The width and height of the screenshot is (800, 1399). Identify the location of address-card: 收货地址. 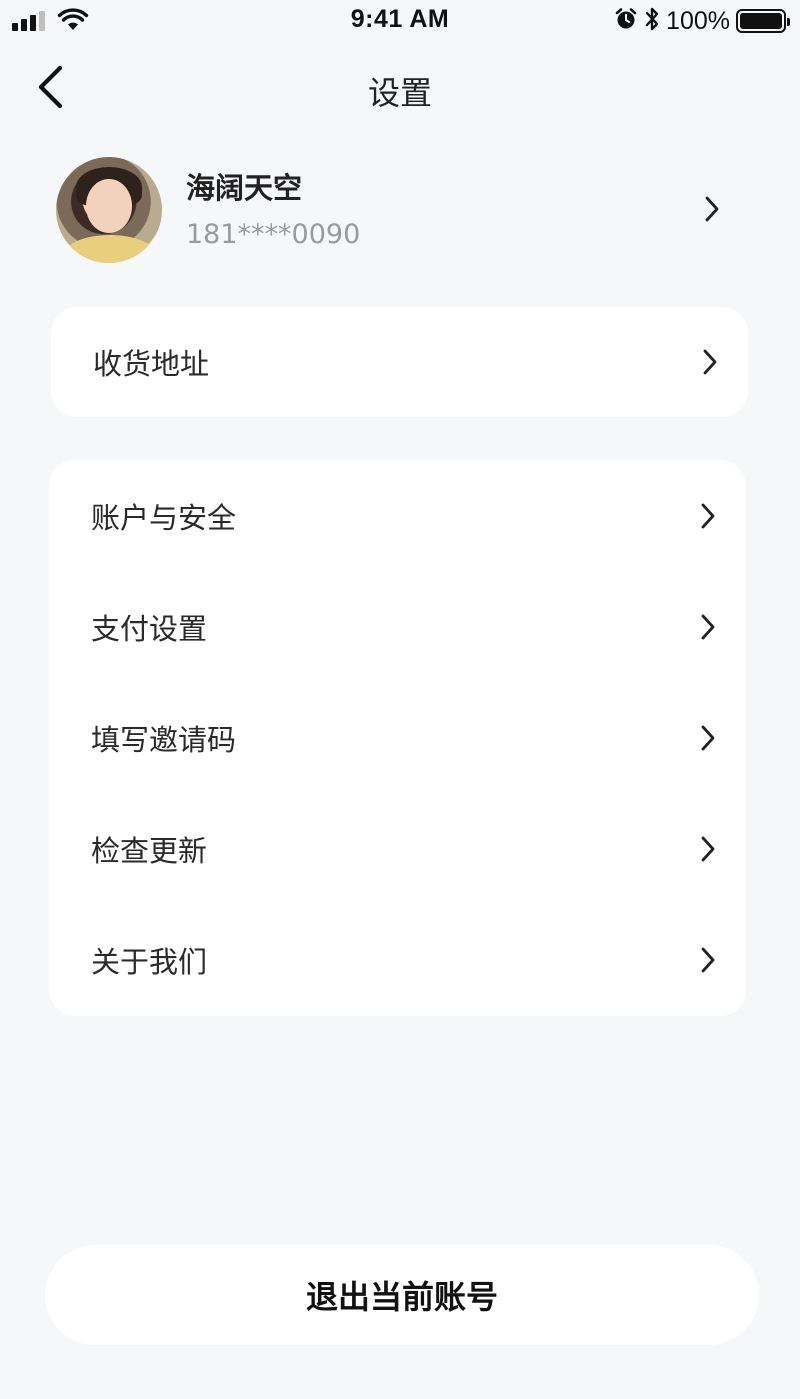
(399, 362).